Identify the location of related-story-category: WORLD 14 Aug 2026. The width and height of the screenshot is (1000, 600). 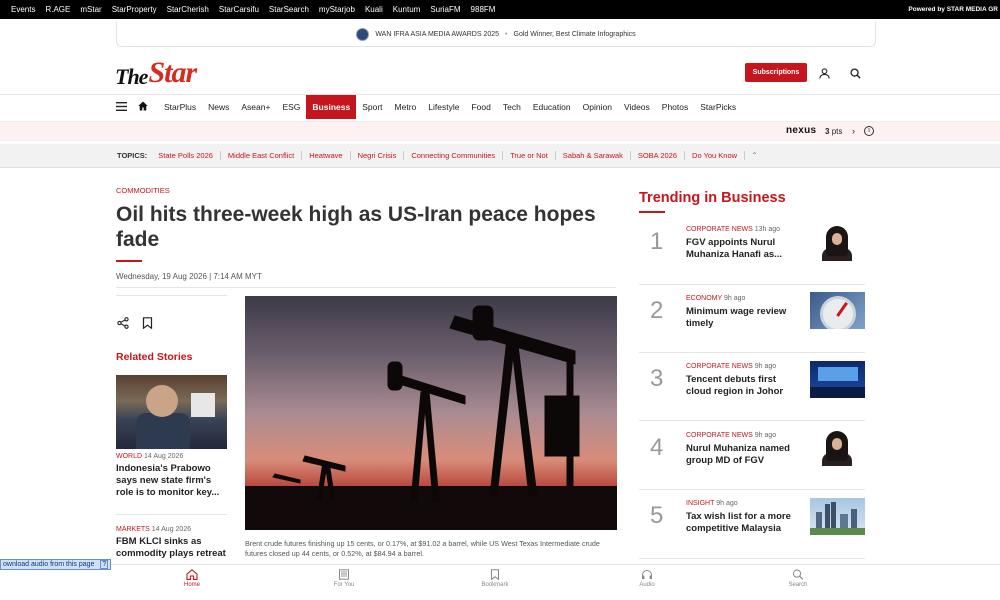
(149, 456).